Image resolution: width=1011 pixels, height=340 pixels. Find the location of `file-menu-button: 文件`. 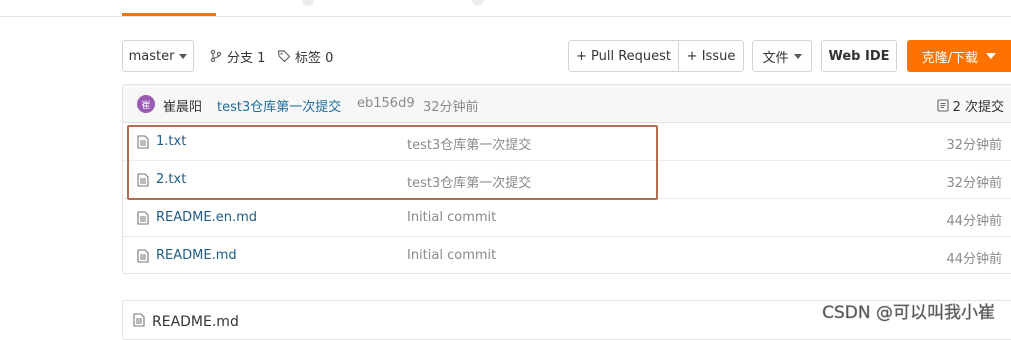

file-menu-button: 文件 is located at coordinates (782, 56).